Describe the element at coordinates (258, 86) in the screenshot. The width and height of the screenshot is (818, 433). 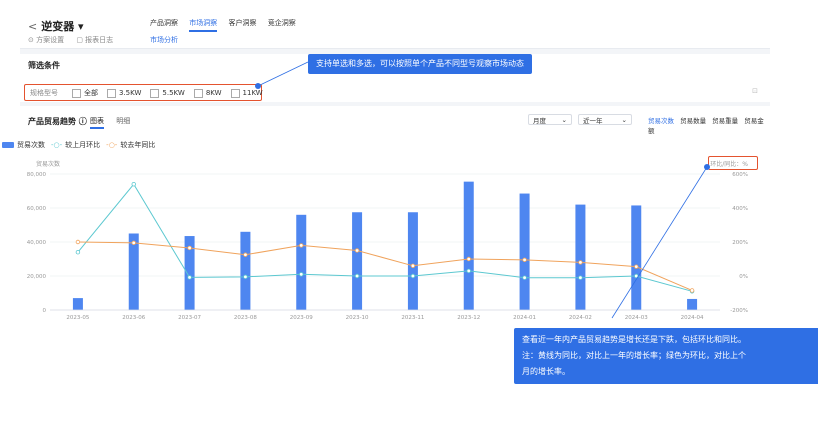
I see `filter-callout-dot` at that location.